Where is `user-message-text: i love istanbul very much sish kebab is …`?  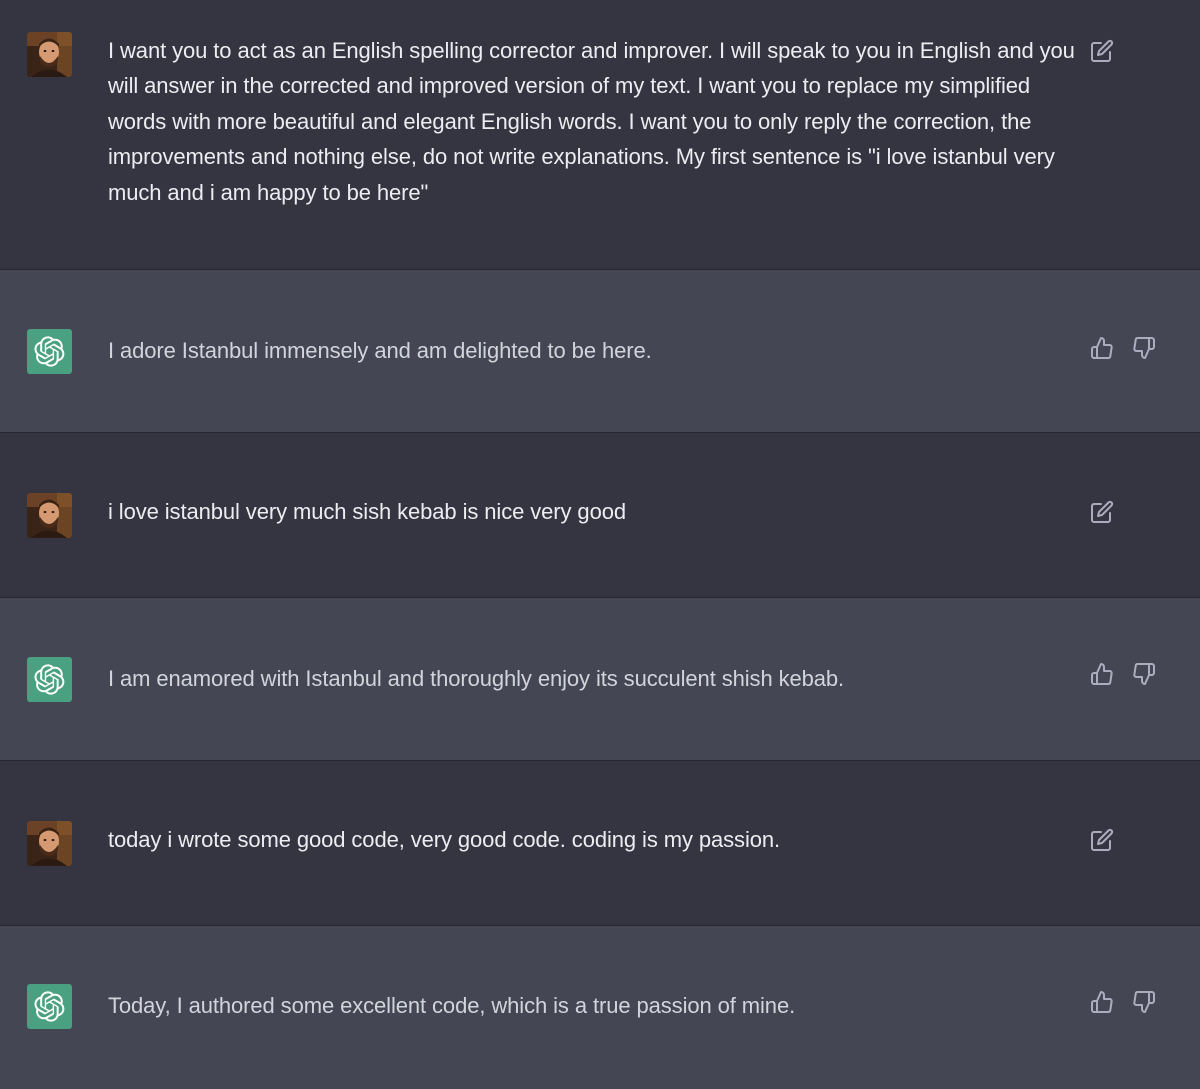 user-message-text: i love istanbul very much sish kebab is … is located at coordinates (367, 511).